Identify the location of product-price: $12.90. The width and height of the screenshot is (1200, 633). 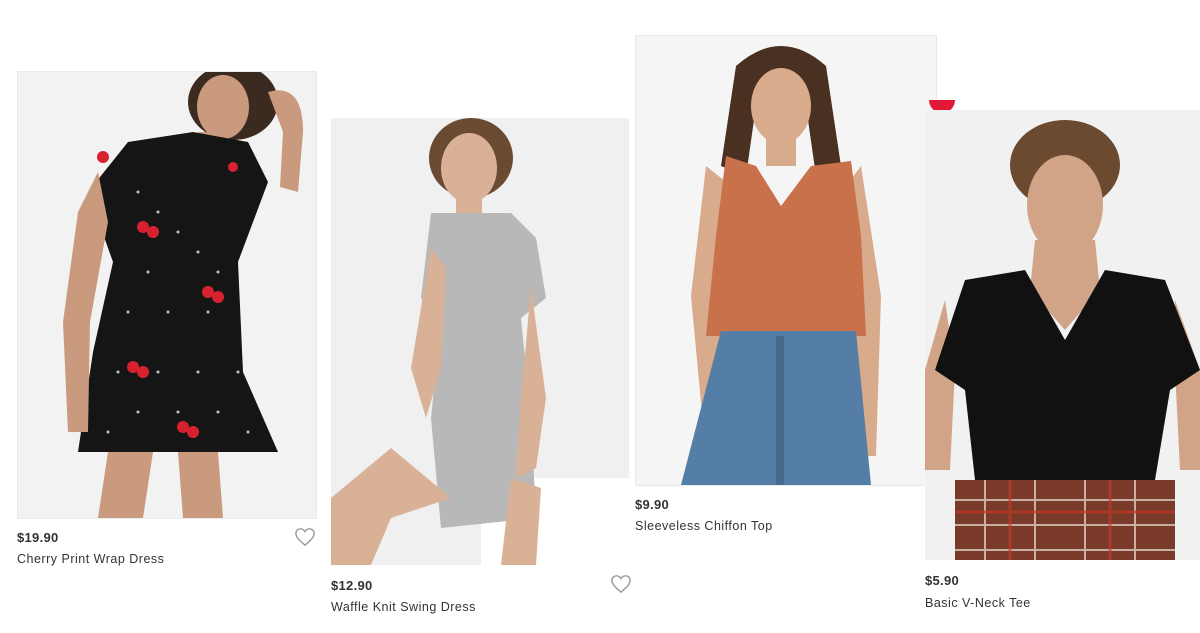
(352, 585).